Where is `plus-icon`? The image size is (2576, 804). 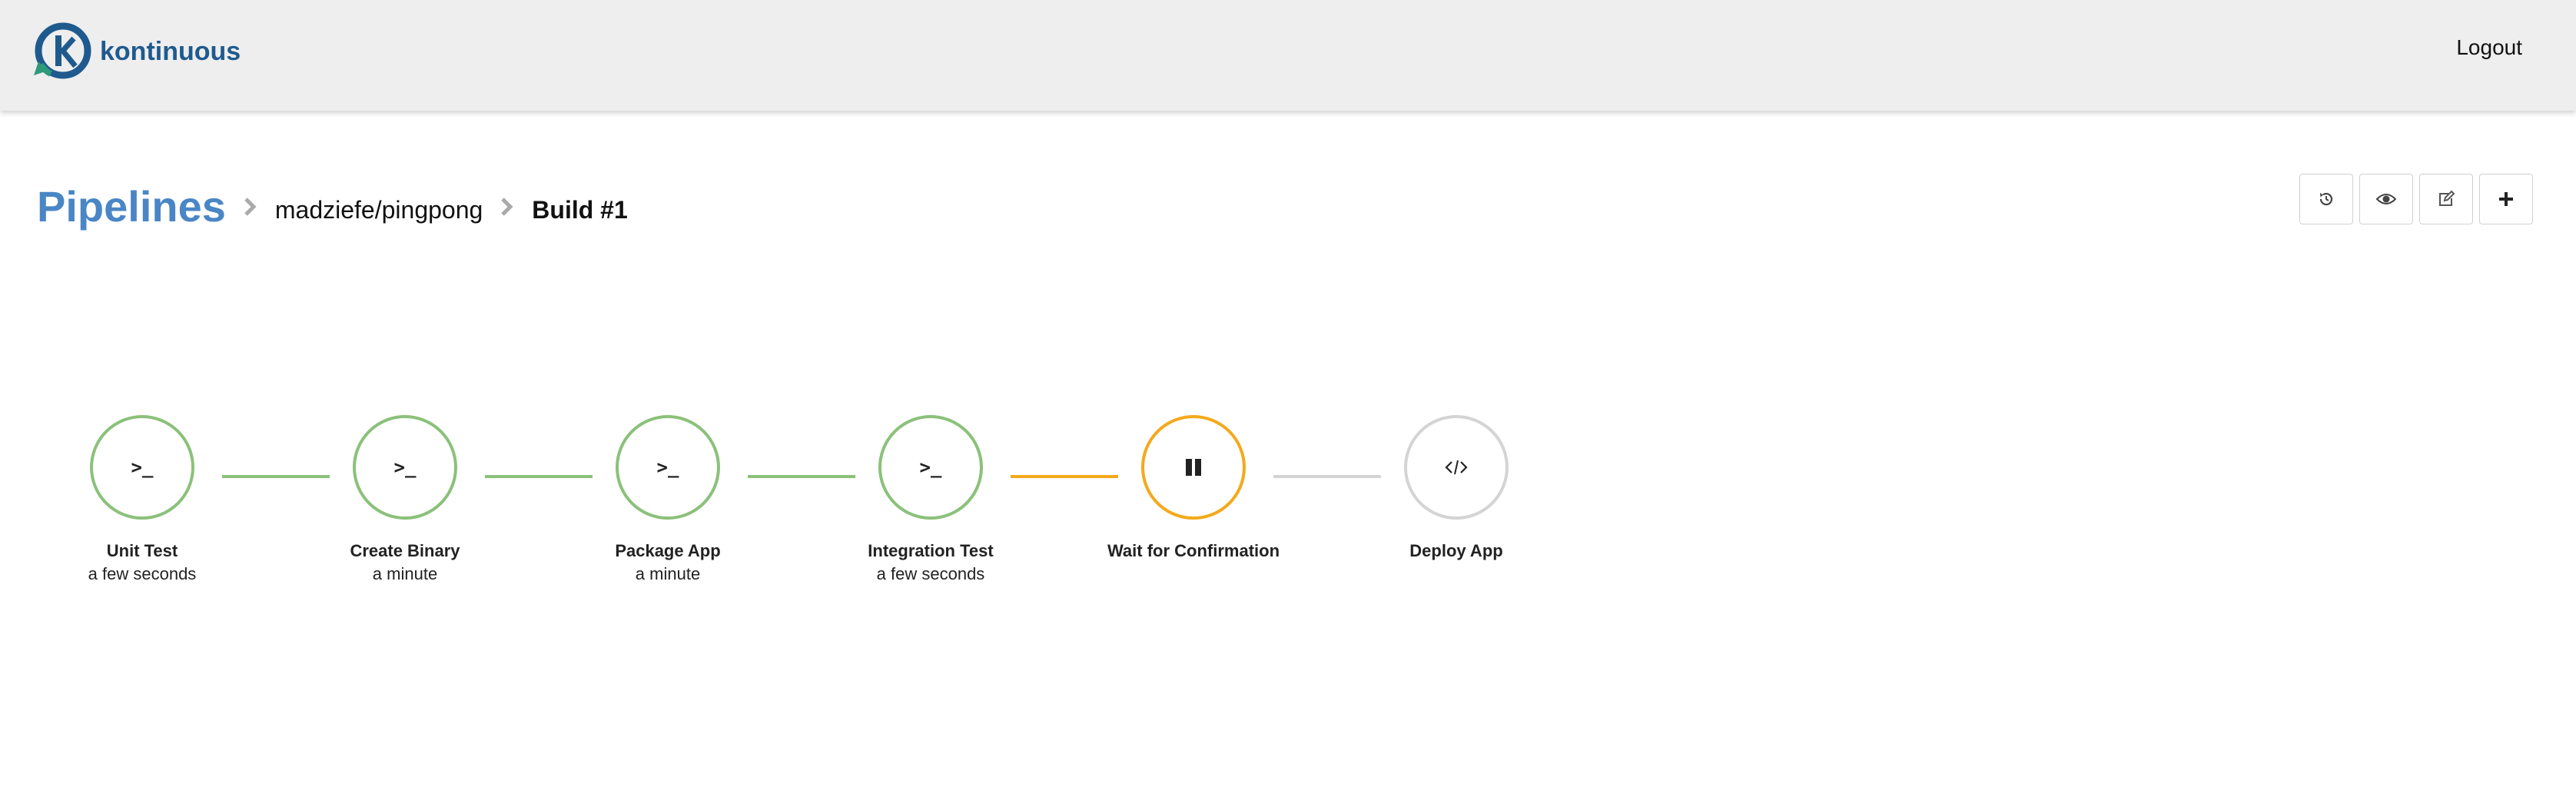
plus-icon is located at coordinates (2506, 199).